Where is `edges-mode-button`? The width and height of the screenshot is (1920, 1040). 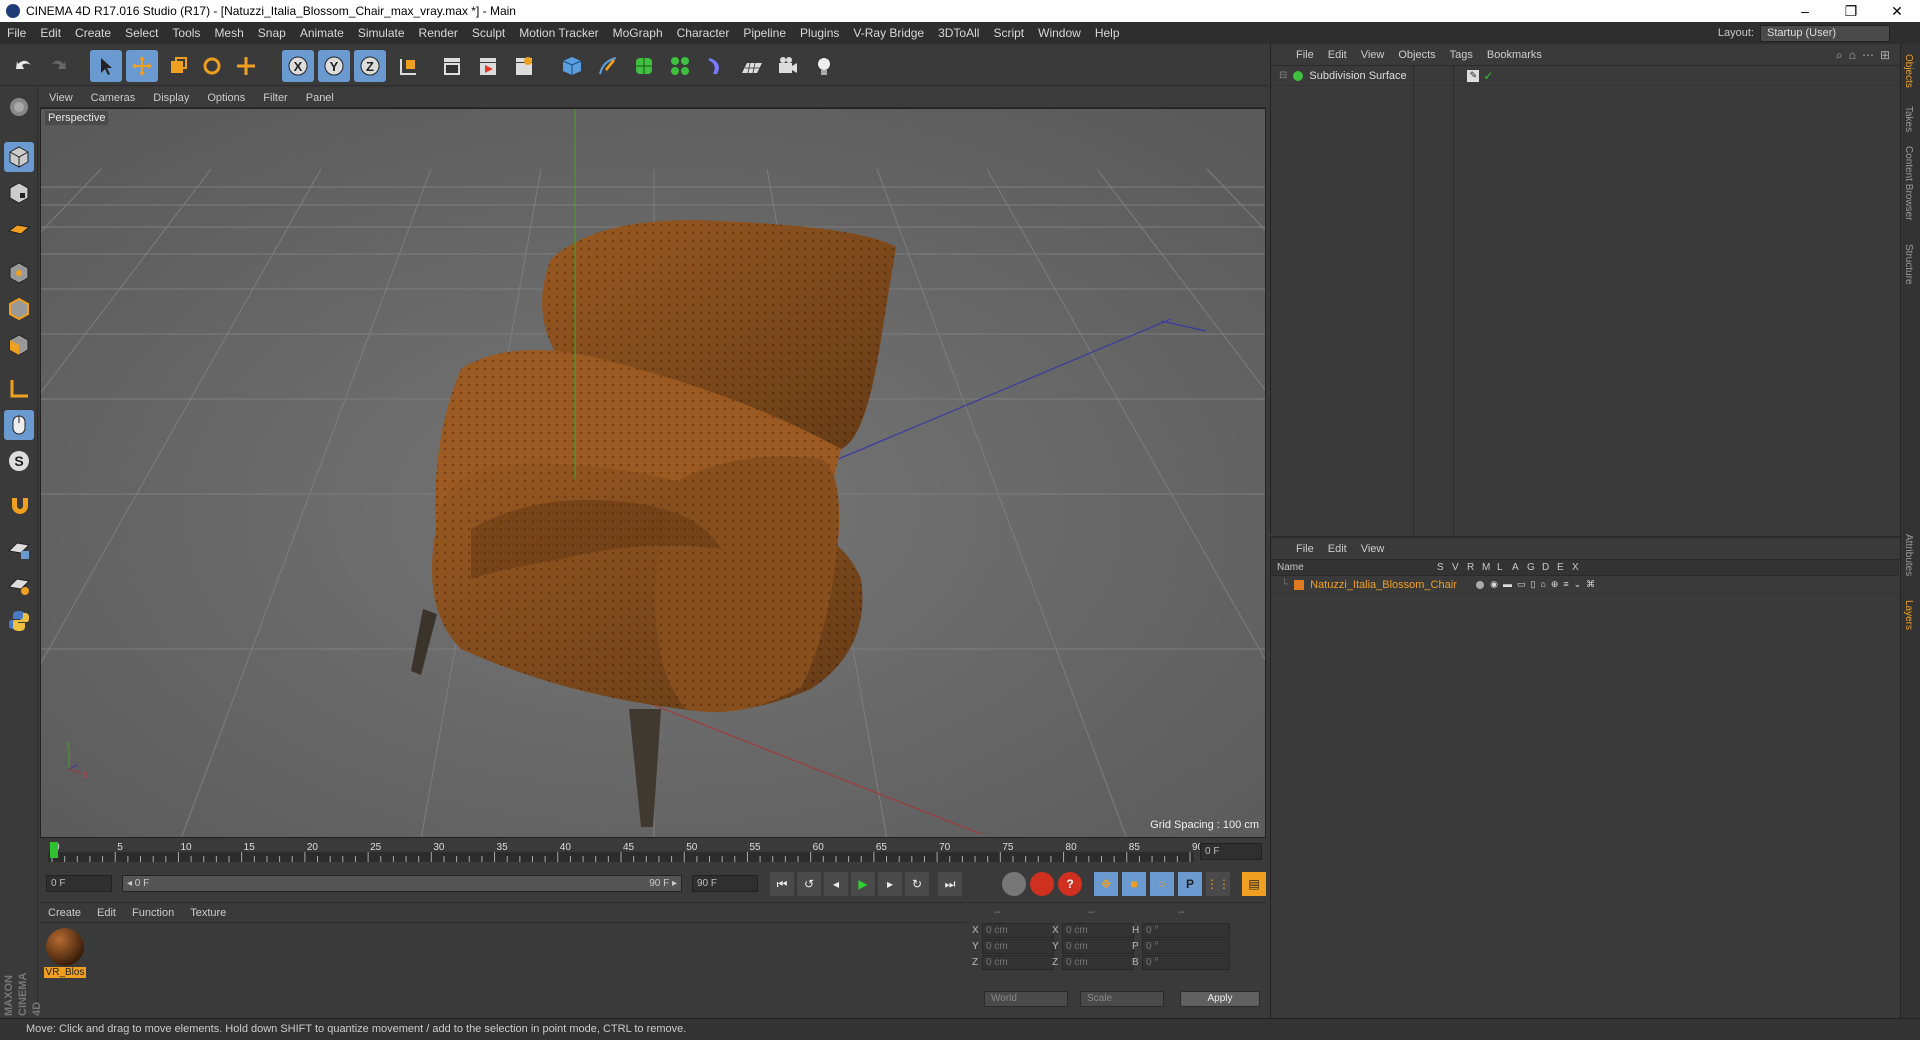
edges-mode-button is located at coordinates (19, 309).